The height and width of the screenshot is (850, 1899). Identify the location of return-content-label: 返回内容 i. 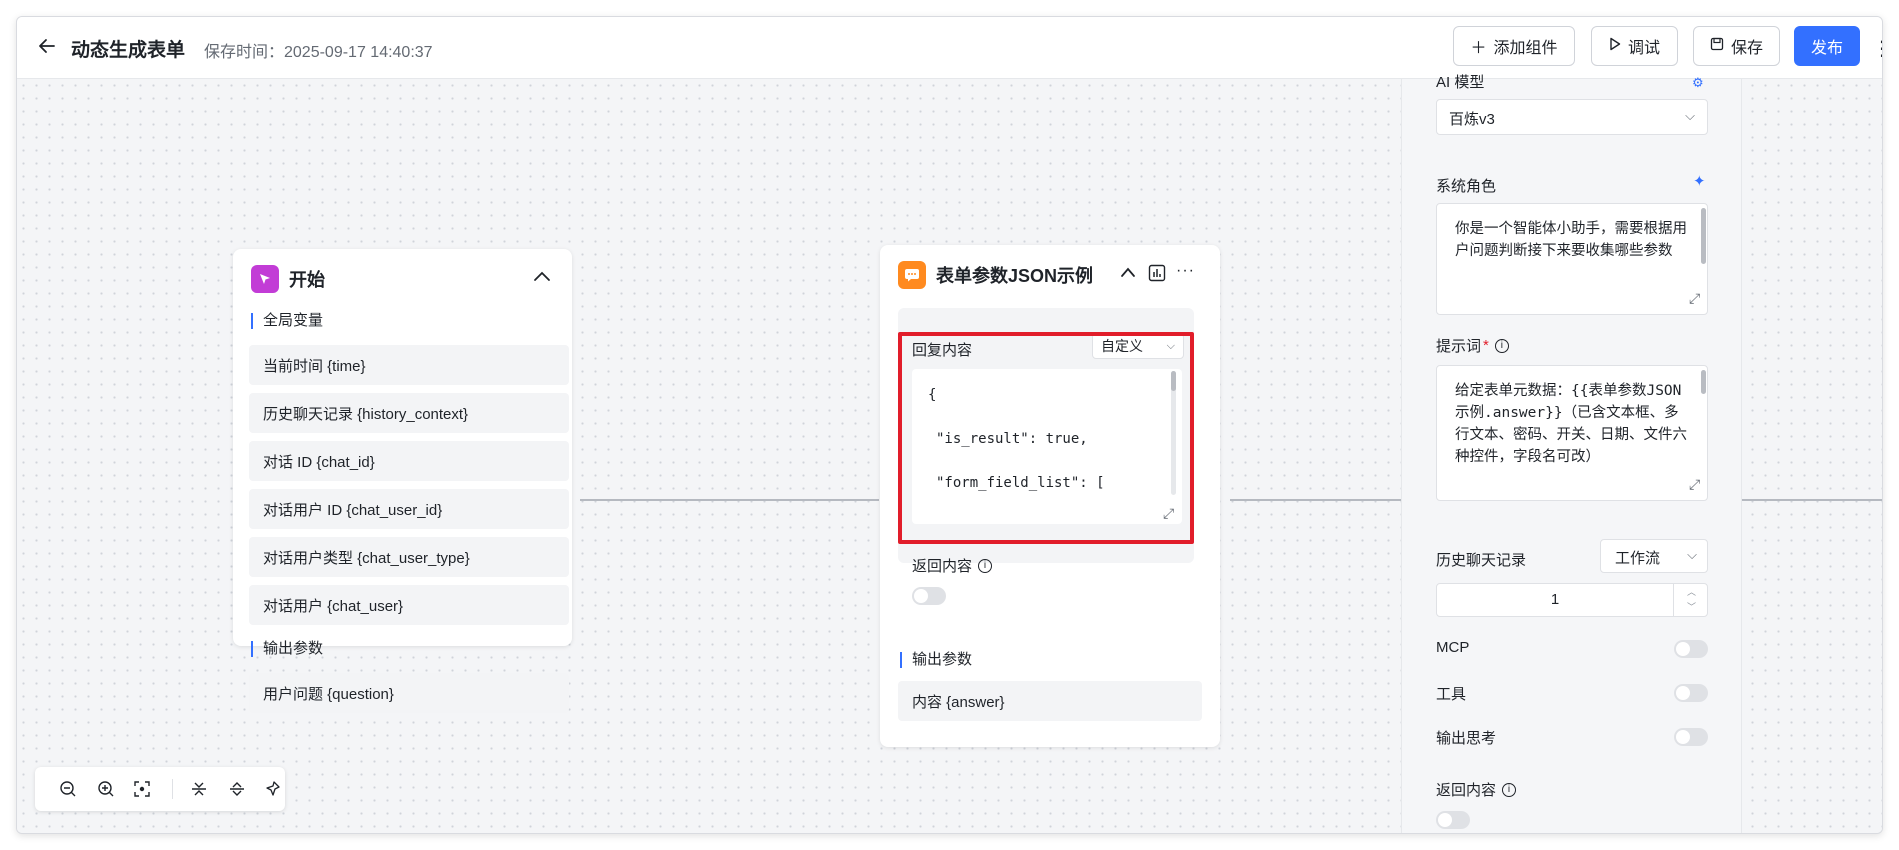
(952, 565).